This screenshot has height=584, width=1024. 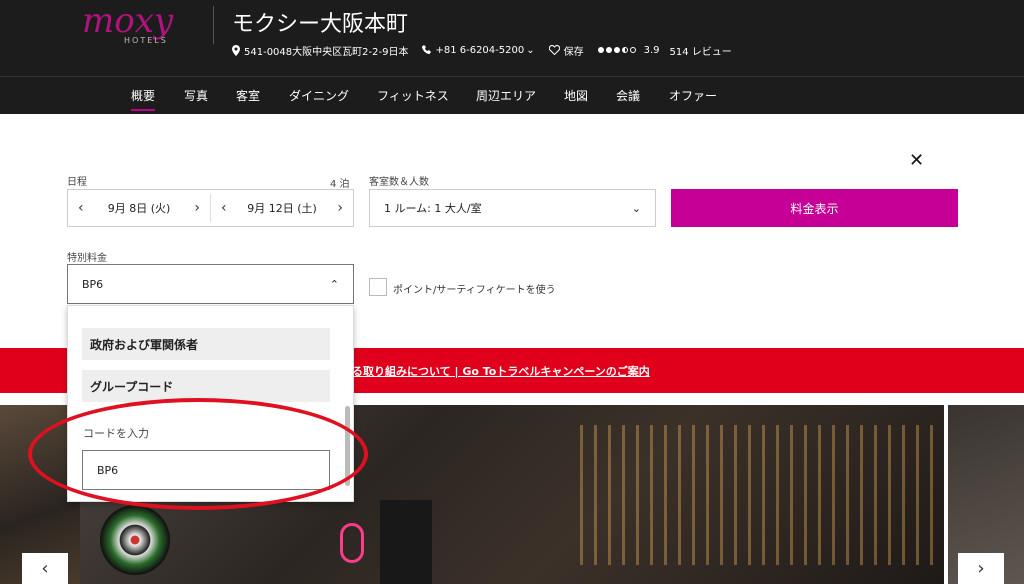 What do you see at coordinates (433, 208) in the screenshot?
I see `rooms-value: 1 ルーム: 1 大人/室` at bounding box center [433, 208].